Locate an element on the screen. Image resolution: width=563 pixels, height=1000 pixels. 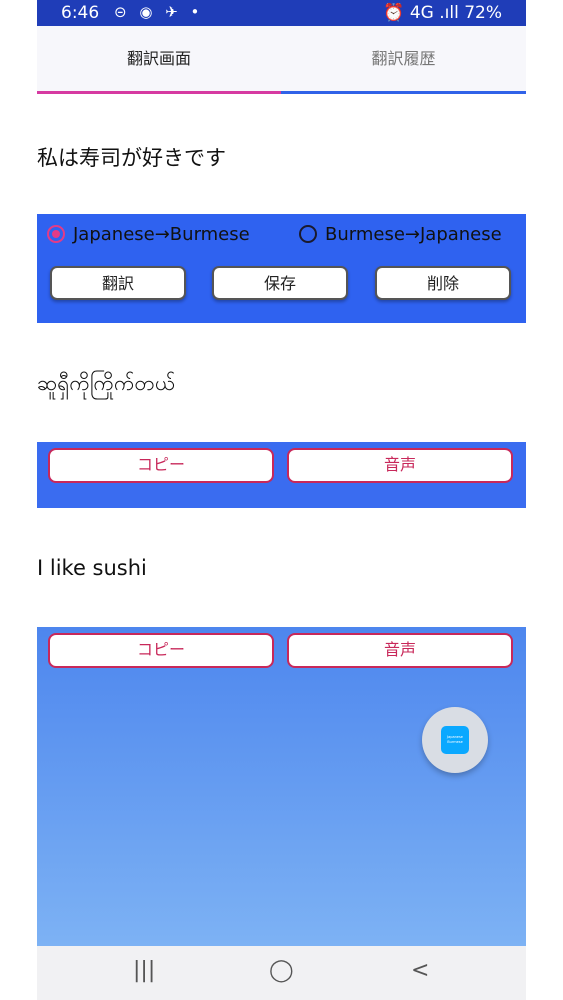
english-speak-button: 音声 is located at coordinates (400, 650).